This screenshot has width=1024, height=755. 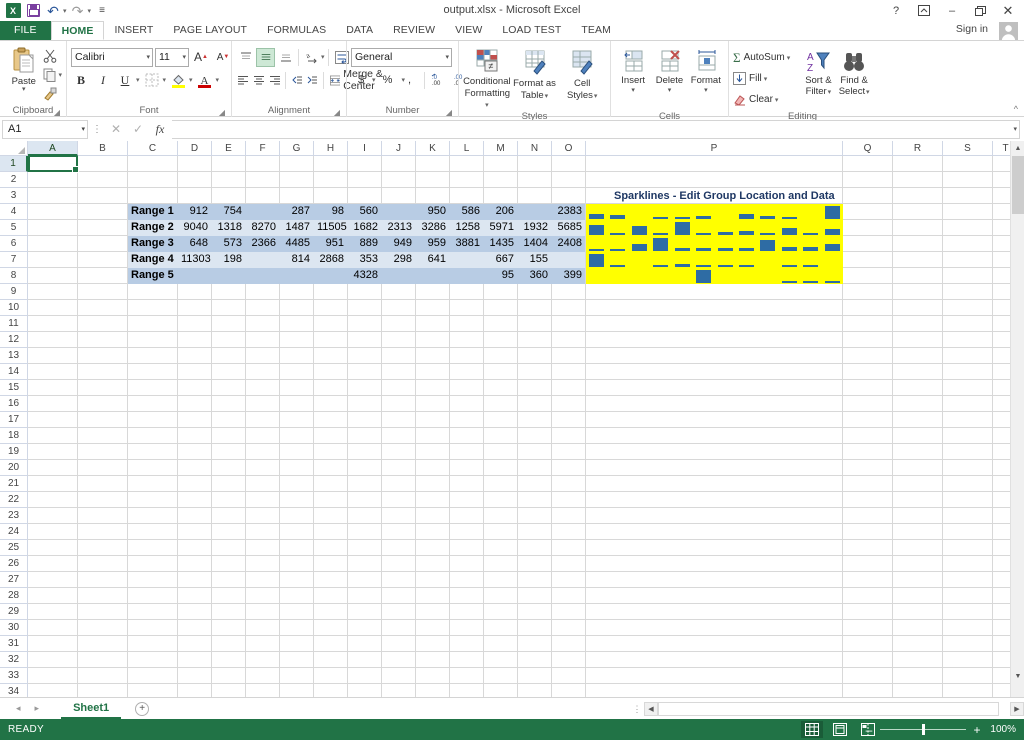 What do you see at coordinates (194, 228) in the screenshot?
I see `data-cell: 9040` at bounding box center [194, 228].